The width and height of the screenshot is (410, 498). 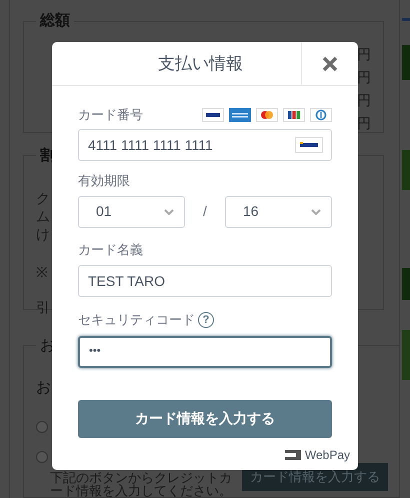 What do you see at coordinates (292, 455) in the screenshot?
I see `brand-logo-icon` at bounding box center [292, 455].